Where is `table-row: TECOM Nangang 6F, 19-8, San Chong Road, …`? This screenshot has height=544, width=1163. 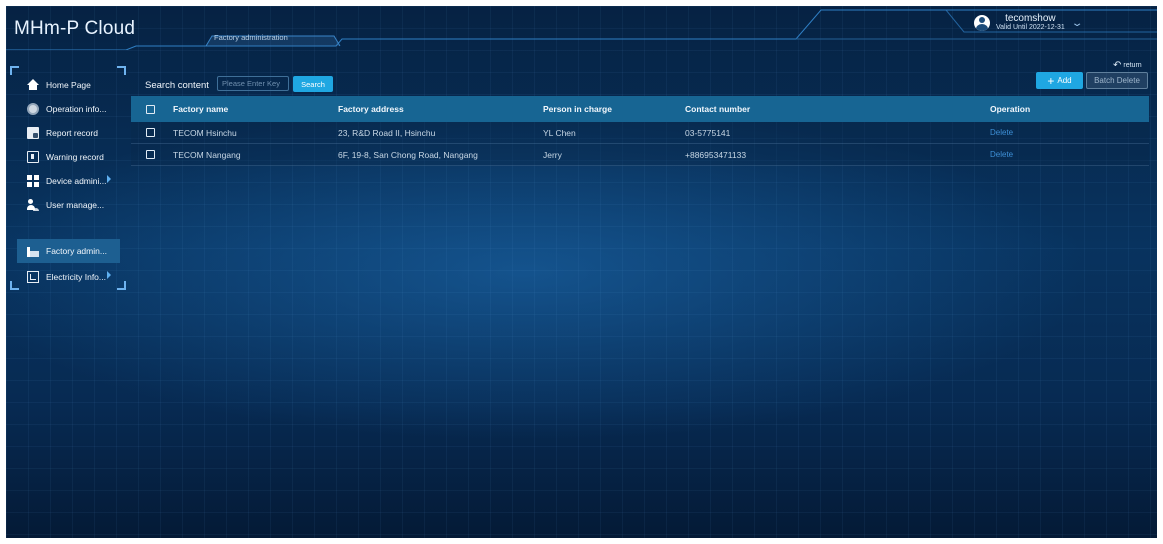
table-row: TECOM Nangang 6F, 19-8, San Chong Road, … is located at coordinates (640, 155).